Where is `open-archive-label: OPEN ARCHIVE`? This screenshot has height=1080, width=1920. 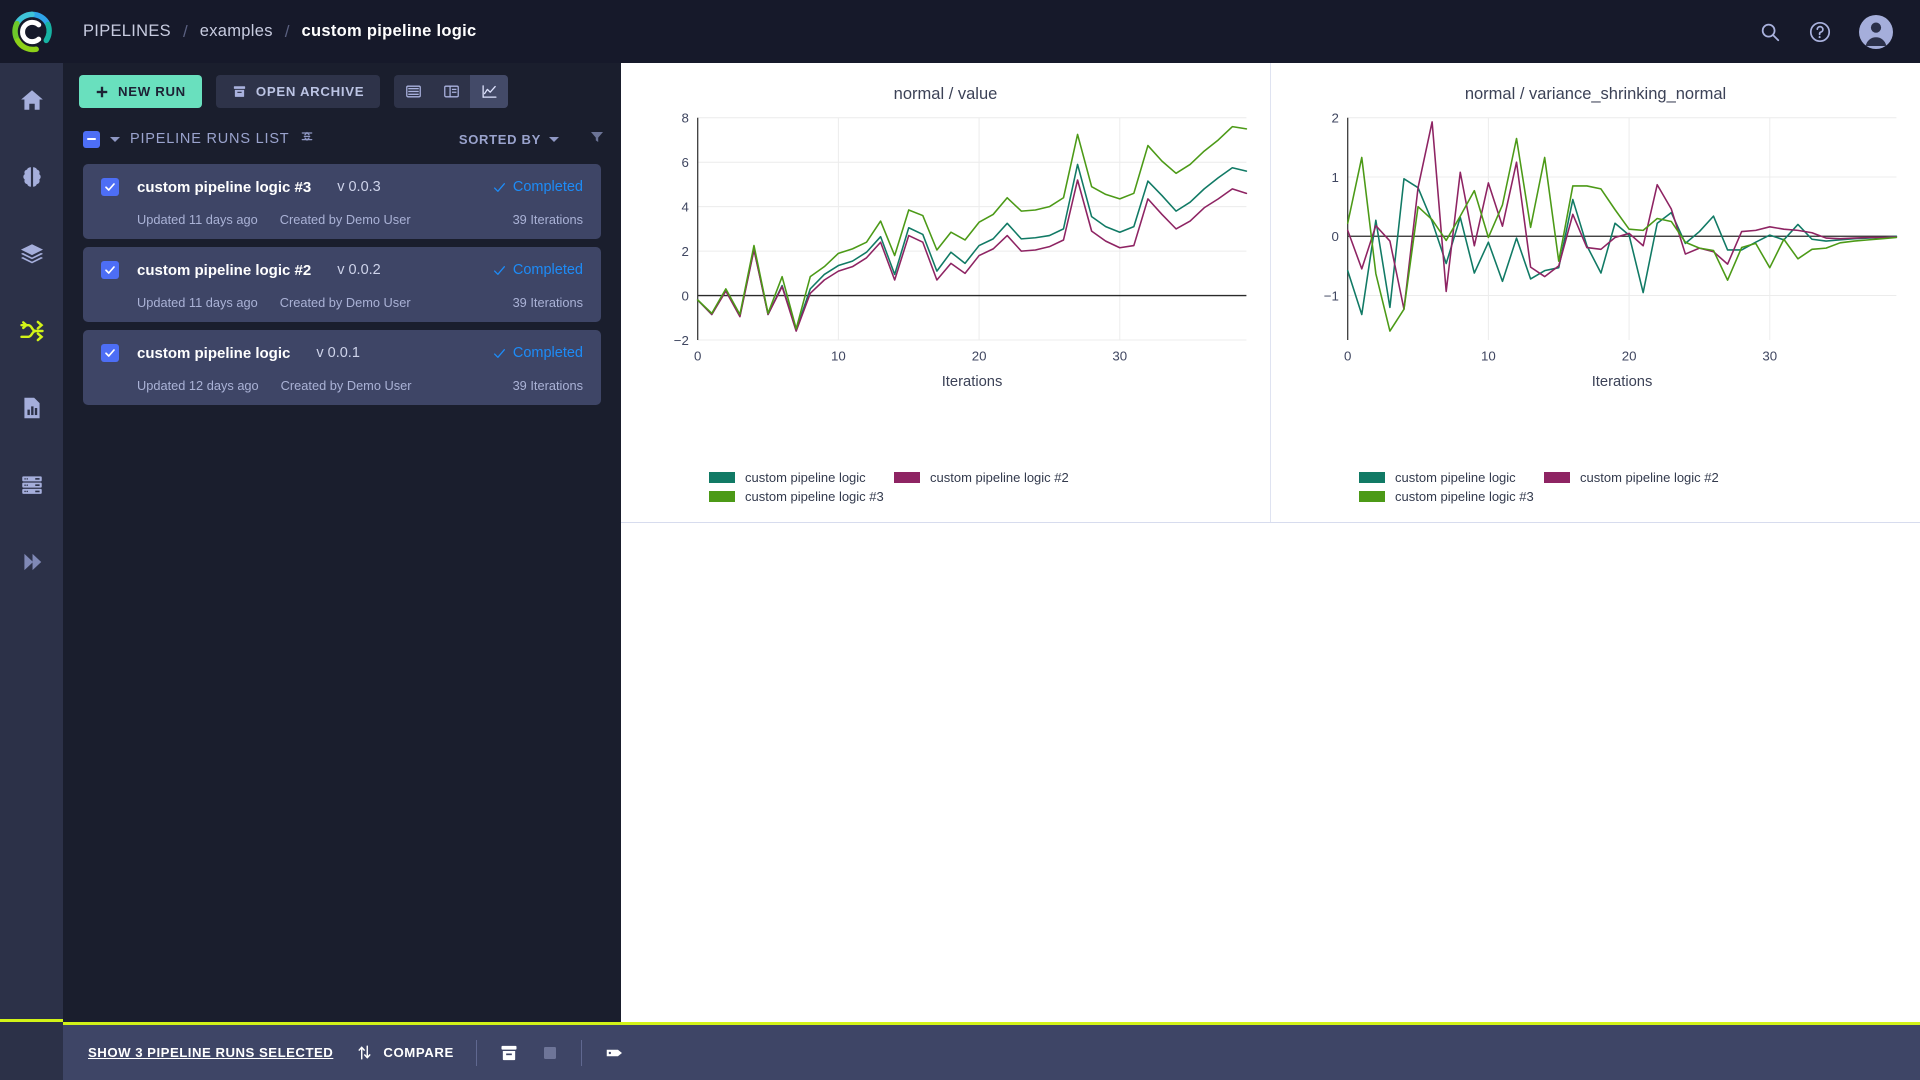 open-archive-label: OPEN ARCHIVE is located at coordinates (310, 91).